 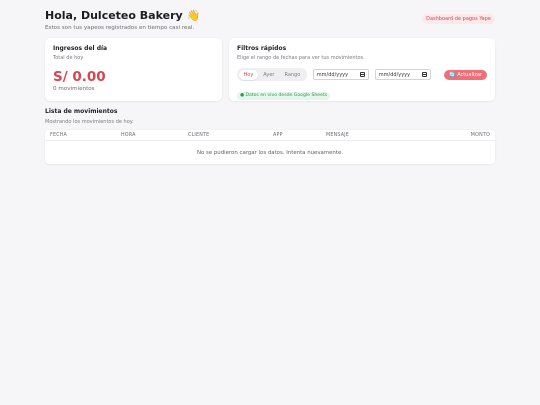 I want to click on filters-card-title: Filtros rápidos, so click(x=262, y=48).